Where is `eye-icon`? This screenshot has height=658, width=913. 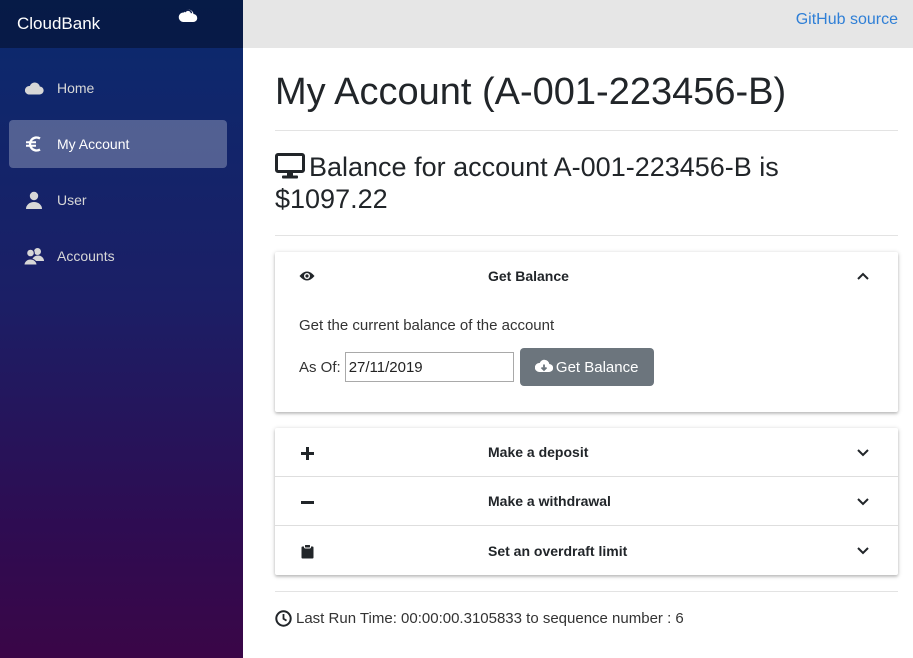
eye-icon is located at coordinates (307, 276).